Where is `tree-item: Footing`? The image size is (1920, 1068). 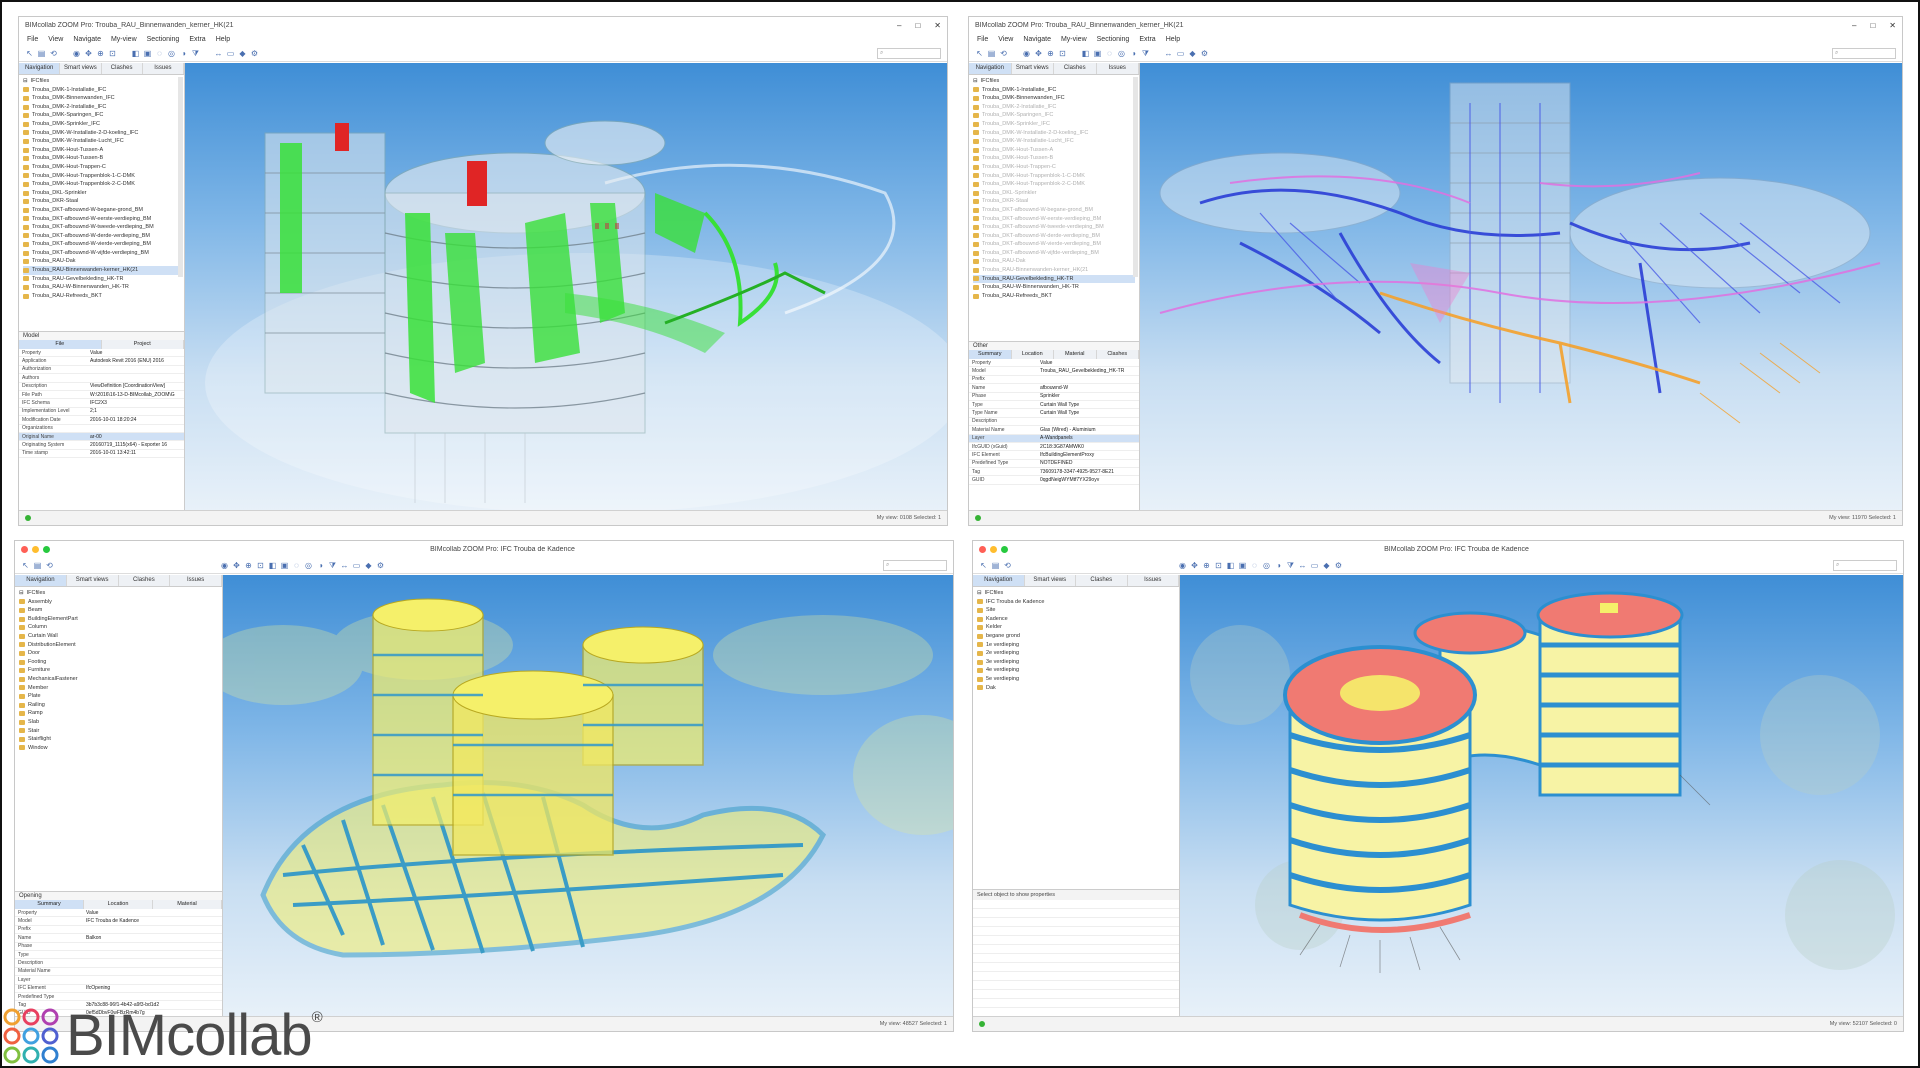 tree-item: Footing is located at coordinates (118, 662).